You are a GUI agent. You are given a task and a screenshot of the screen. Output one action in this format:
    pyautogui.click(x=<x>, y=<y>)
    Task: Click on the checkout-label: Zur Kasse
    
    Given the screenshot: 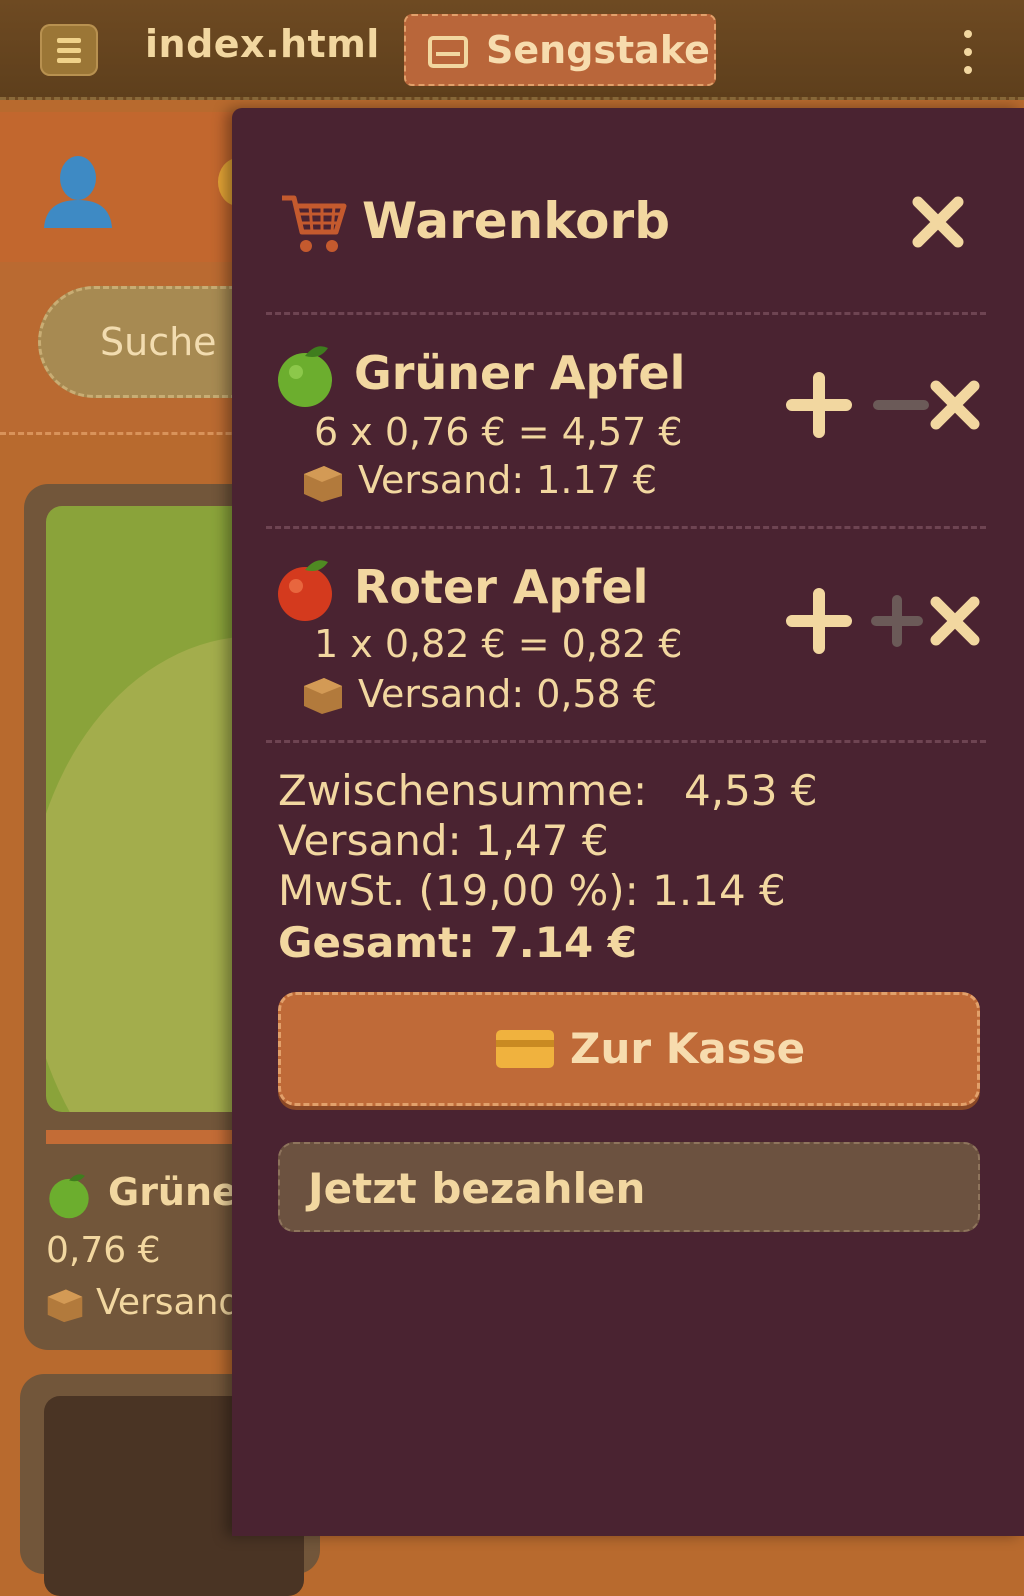 What is the action you would take?
    pyautogui.click(x=688, y=1048)
    